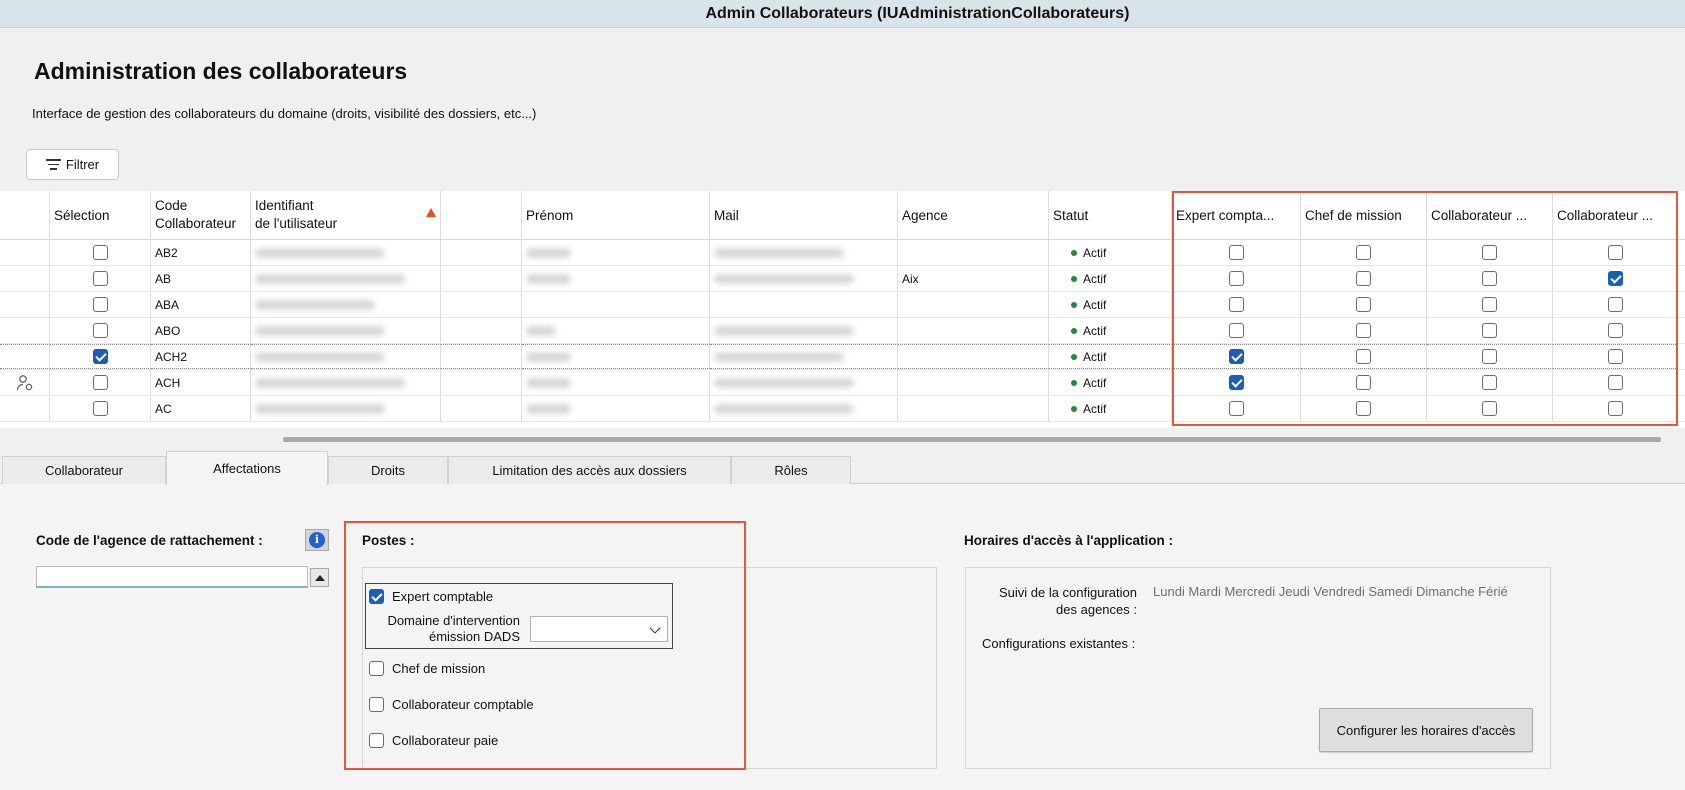 This screenshot has width=1685, height=790. I want to click on chef-de-mission-option: Chef de mission, so click(427, 668).